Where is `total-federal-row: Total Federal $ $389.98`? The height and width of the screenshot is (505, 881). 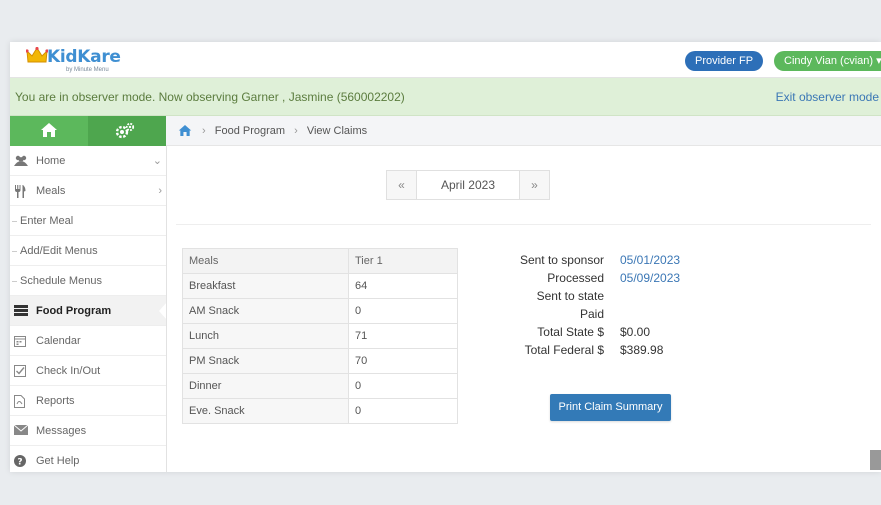
total-federal-row: Total Federal $ $389.98 is located at coordinates (620, 350).